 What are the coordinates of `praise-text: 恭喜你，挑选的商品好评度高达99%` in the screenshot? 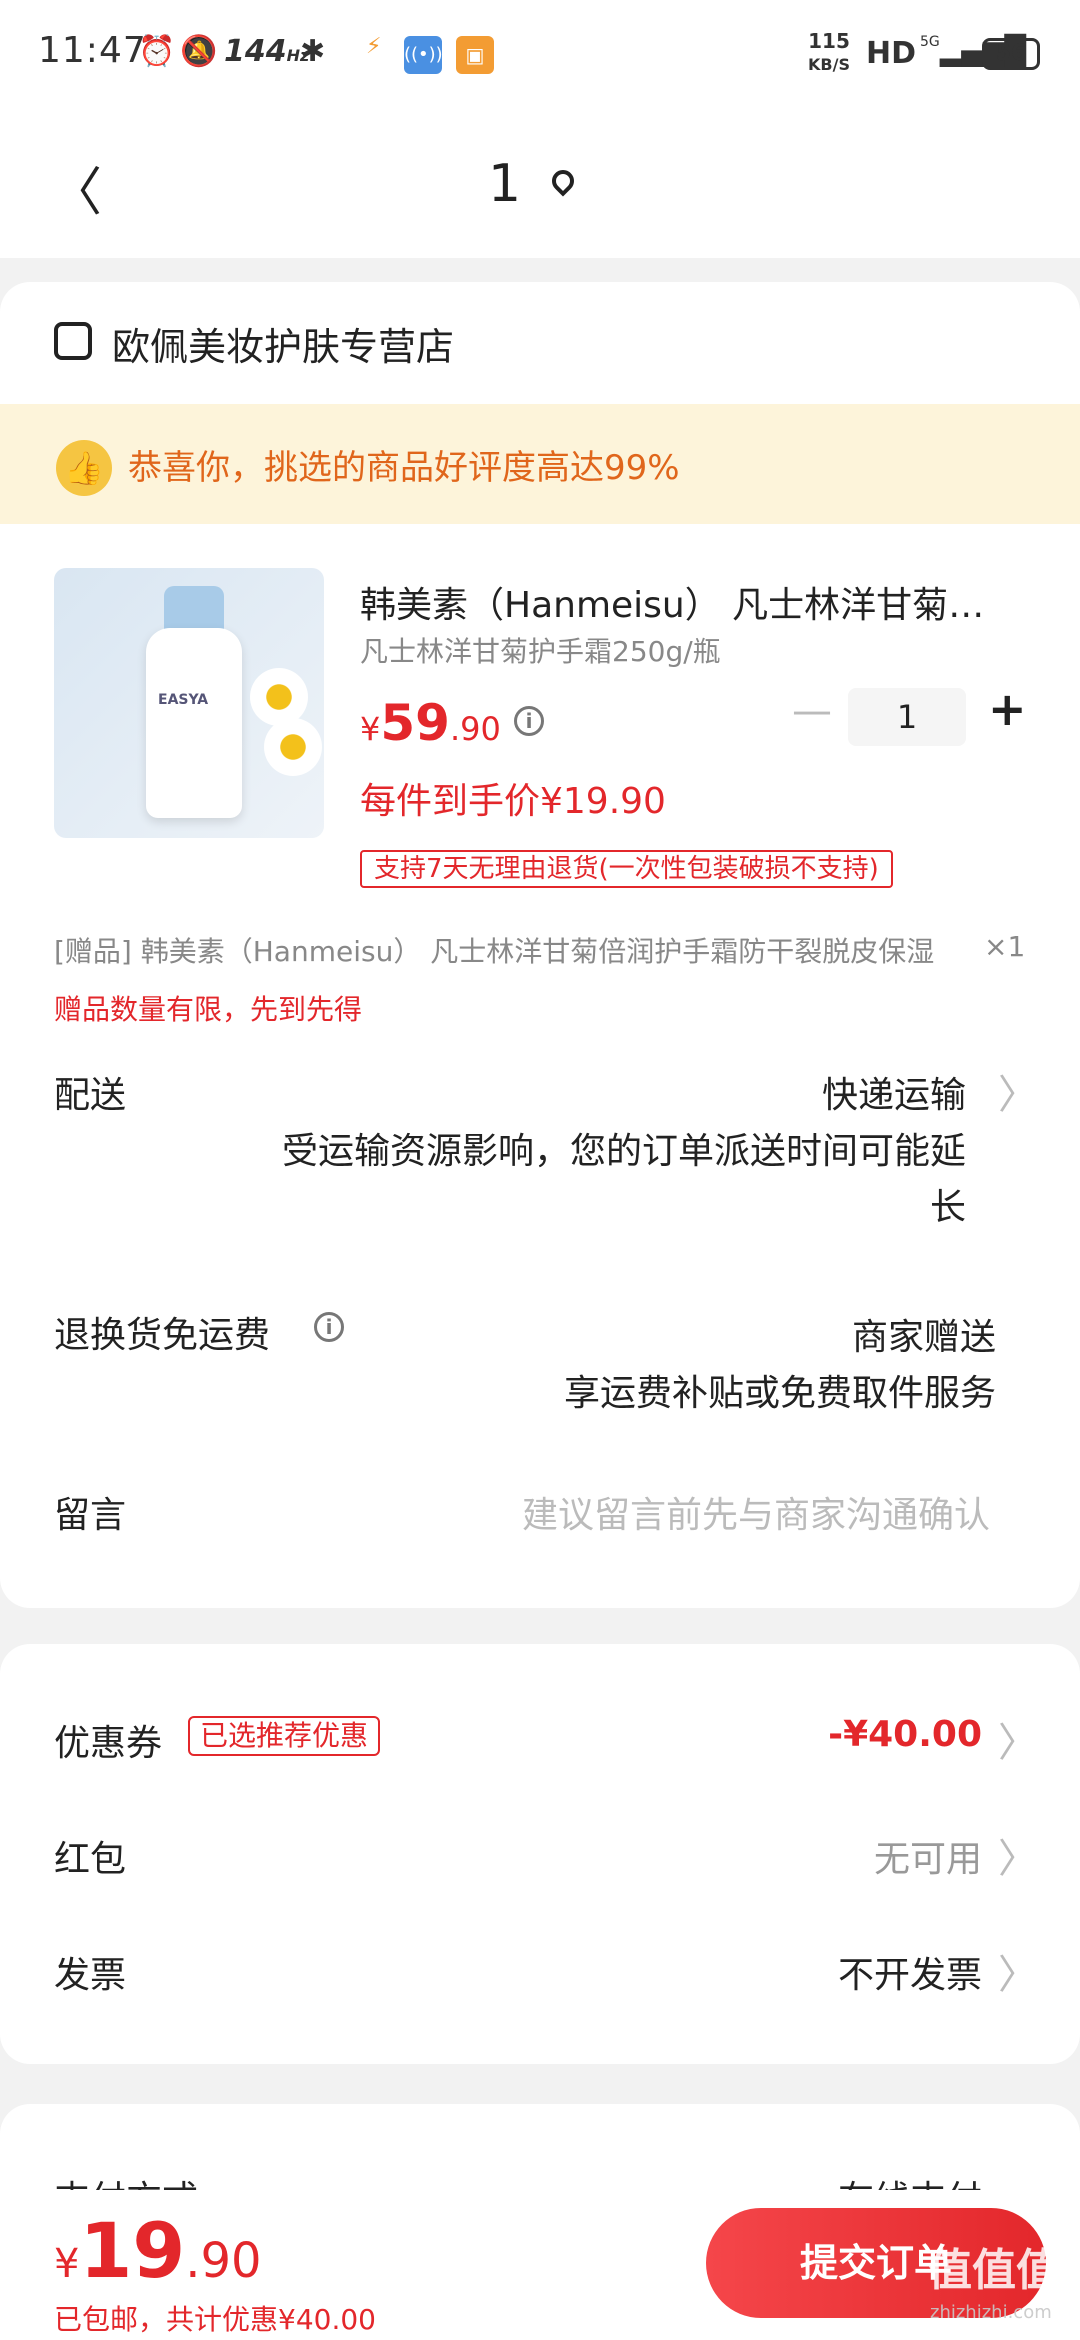 It's located at (404, 468).